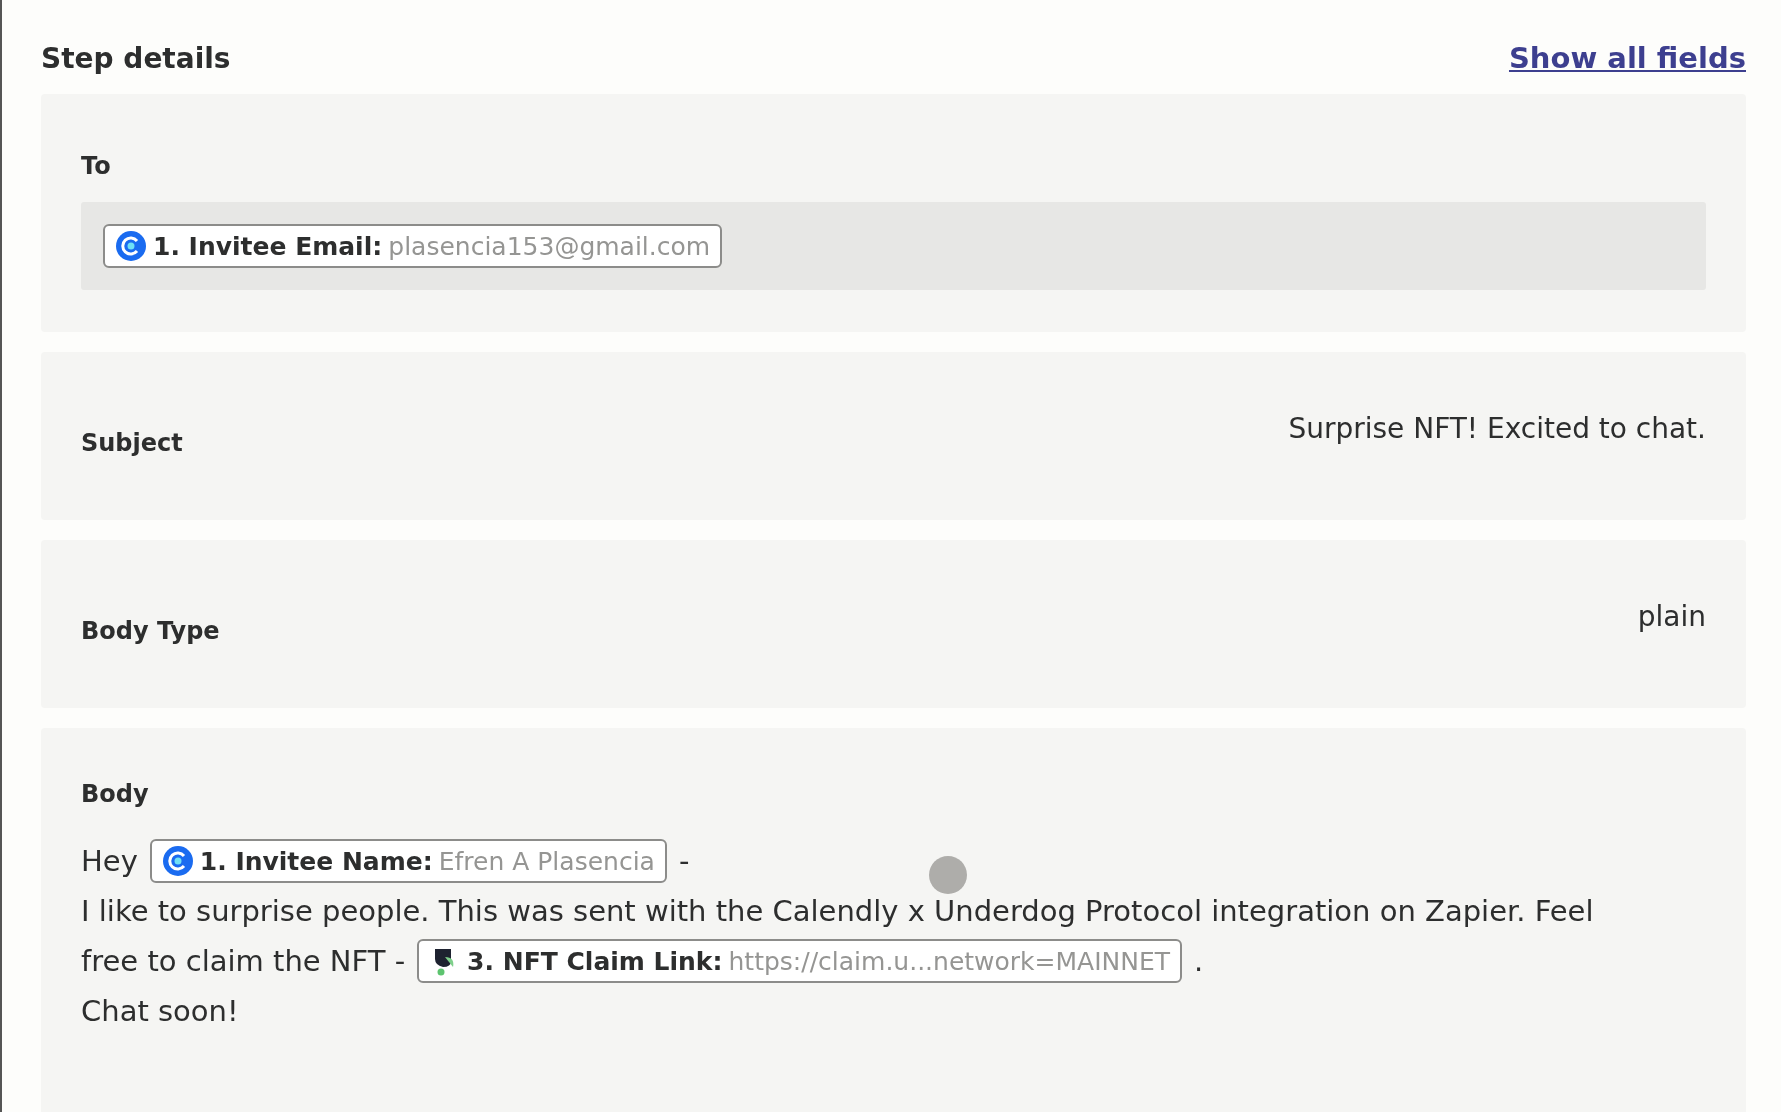 This screenshot has width=1781, height=1112. I want to click on field-label: To, so click(96, 166).